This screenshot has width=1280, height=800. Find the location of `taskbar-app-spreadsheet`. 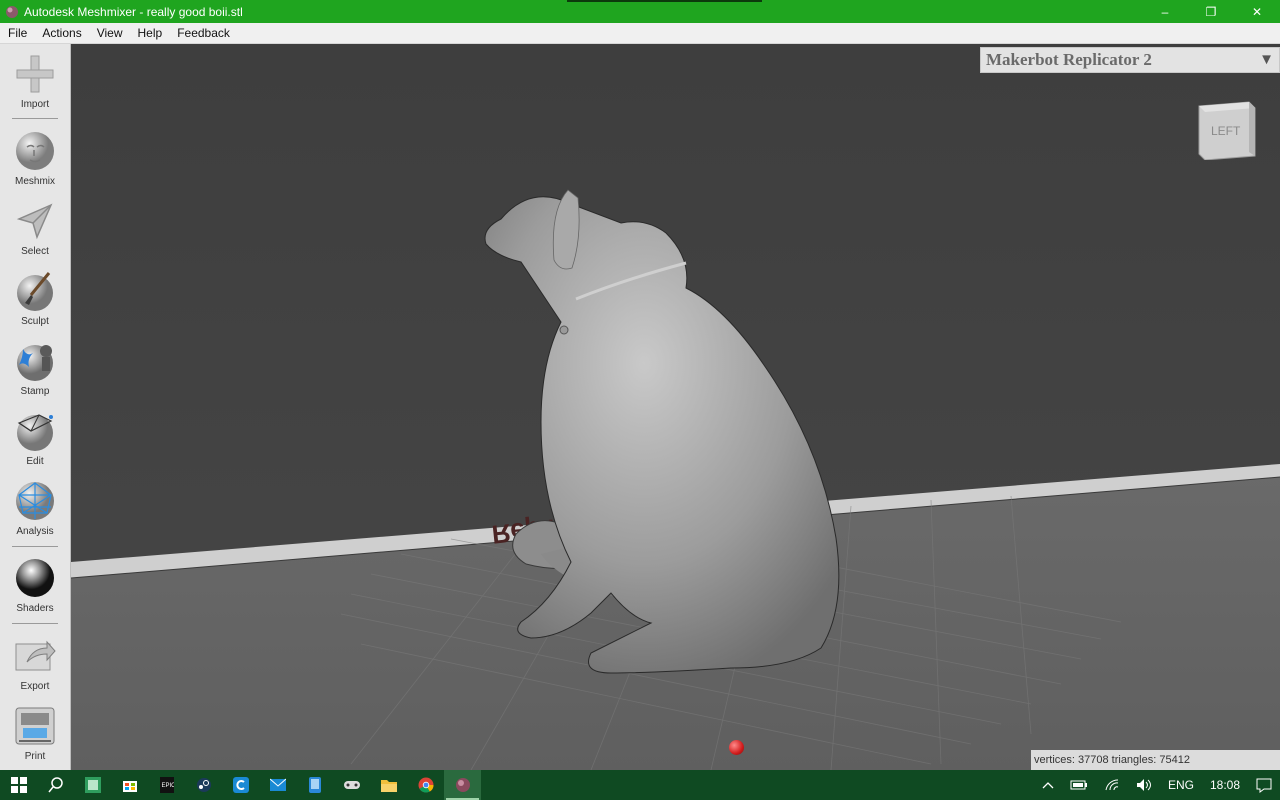

taskbar-app-spreadsheet is located at coordinates (92, 785).